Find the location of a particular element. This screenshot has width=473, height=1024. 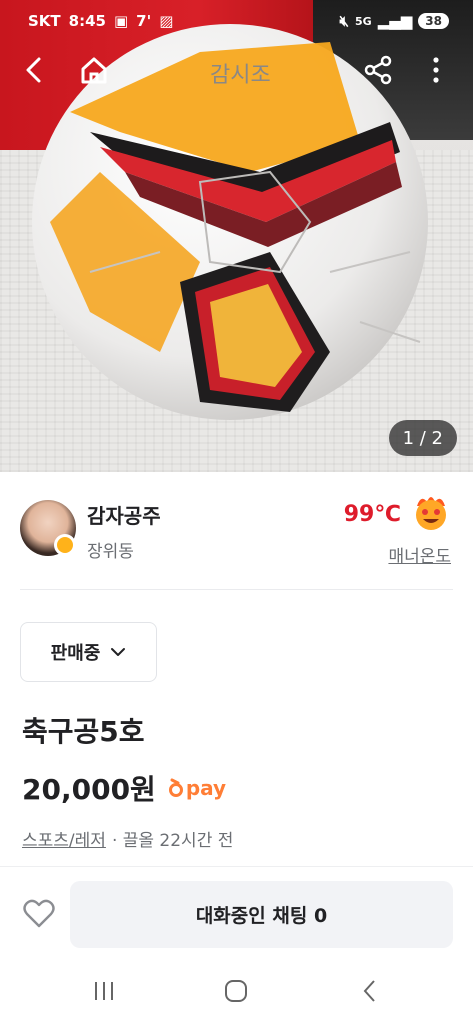

status-extra: 7' is located at coordinates (144, 21).